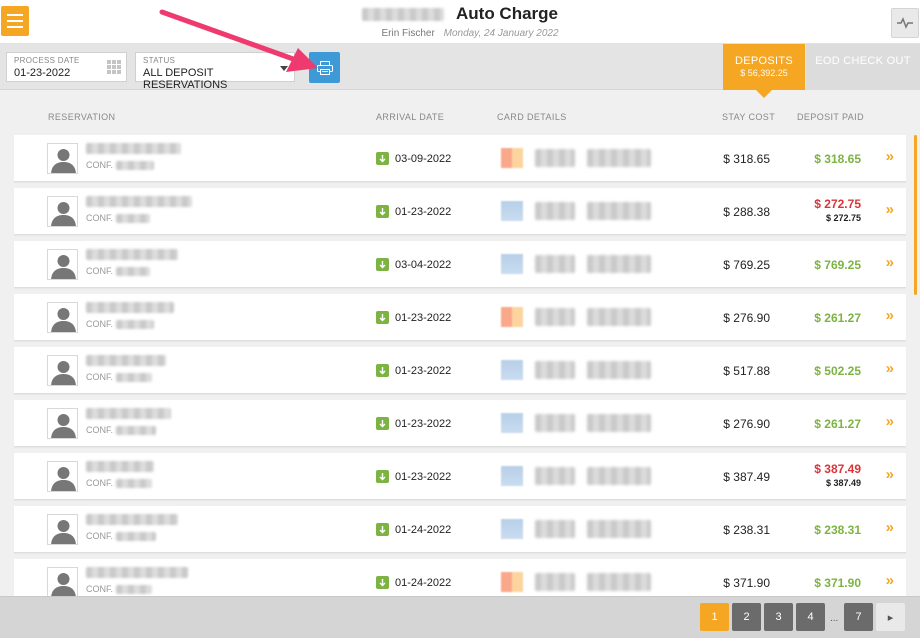  I want to click on status-select: STATUS ALL DEPOSIT RESERVATIONS, so click(215, 71).